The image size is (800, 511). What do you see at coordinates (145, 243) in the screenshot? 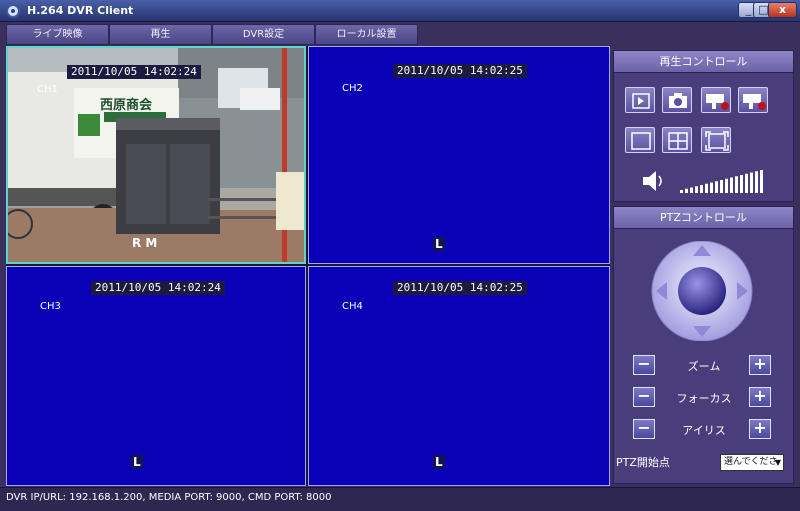
I see `status-ch1: R M` at bounding box center [145, 243].